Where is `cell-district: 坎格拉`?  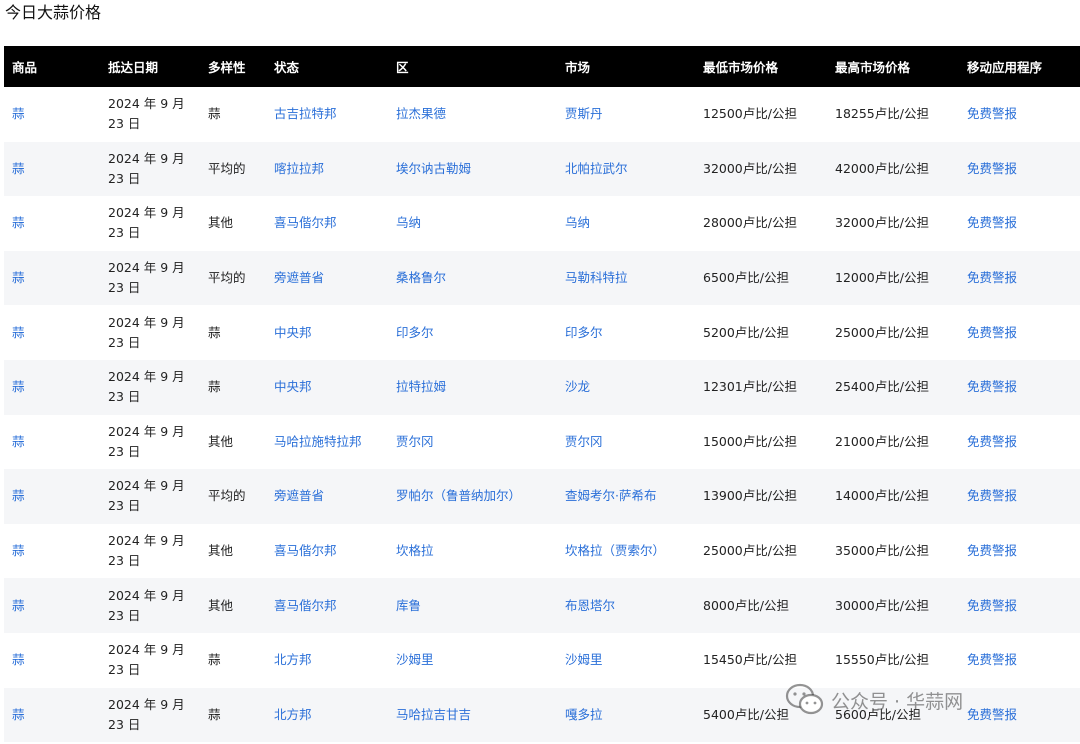
cell-district: 坎格拉 is located at coordinates (472, 551).